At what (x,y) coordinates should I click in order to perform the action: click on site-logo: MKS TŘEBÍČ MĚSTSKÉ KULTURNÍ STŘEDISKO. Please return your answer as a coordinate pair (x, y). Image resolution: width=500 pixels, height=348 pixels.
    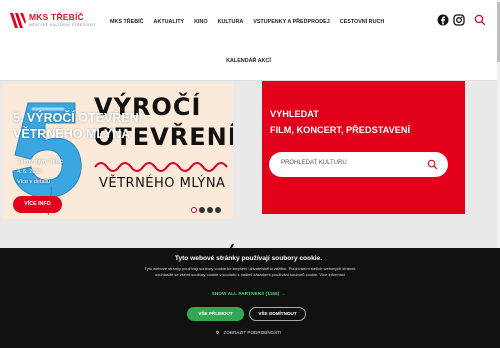
    Looking at the image, I should click on (52, 21).